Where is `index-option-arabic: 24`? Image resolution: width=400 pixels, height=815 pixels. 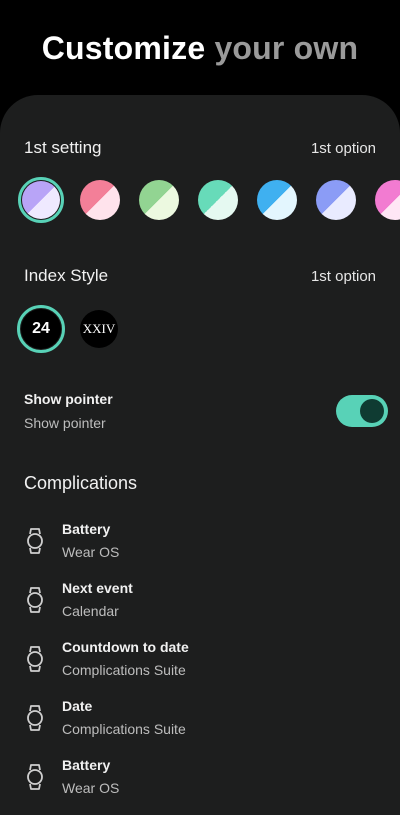 index-option-arabic: 24 is located at coordinates (41, 329).